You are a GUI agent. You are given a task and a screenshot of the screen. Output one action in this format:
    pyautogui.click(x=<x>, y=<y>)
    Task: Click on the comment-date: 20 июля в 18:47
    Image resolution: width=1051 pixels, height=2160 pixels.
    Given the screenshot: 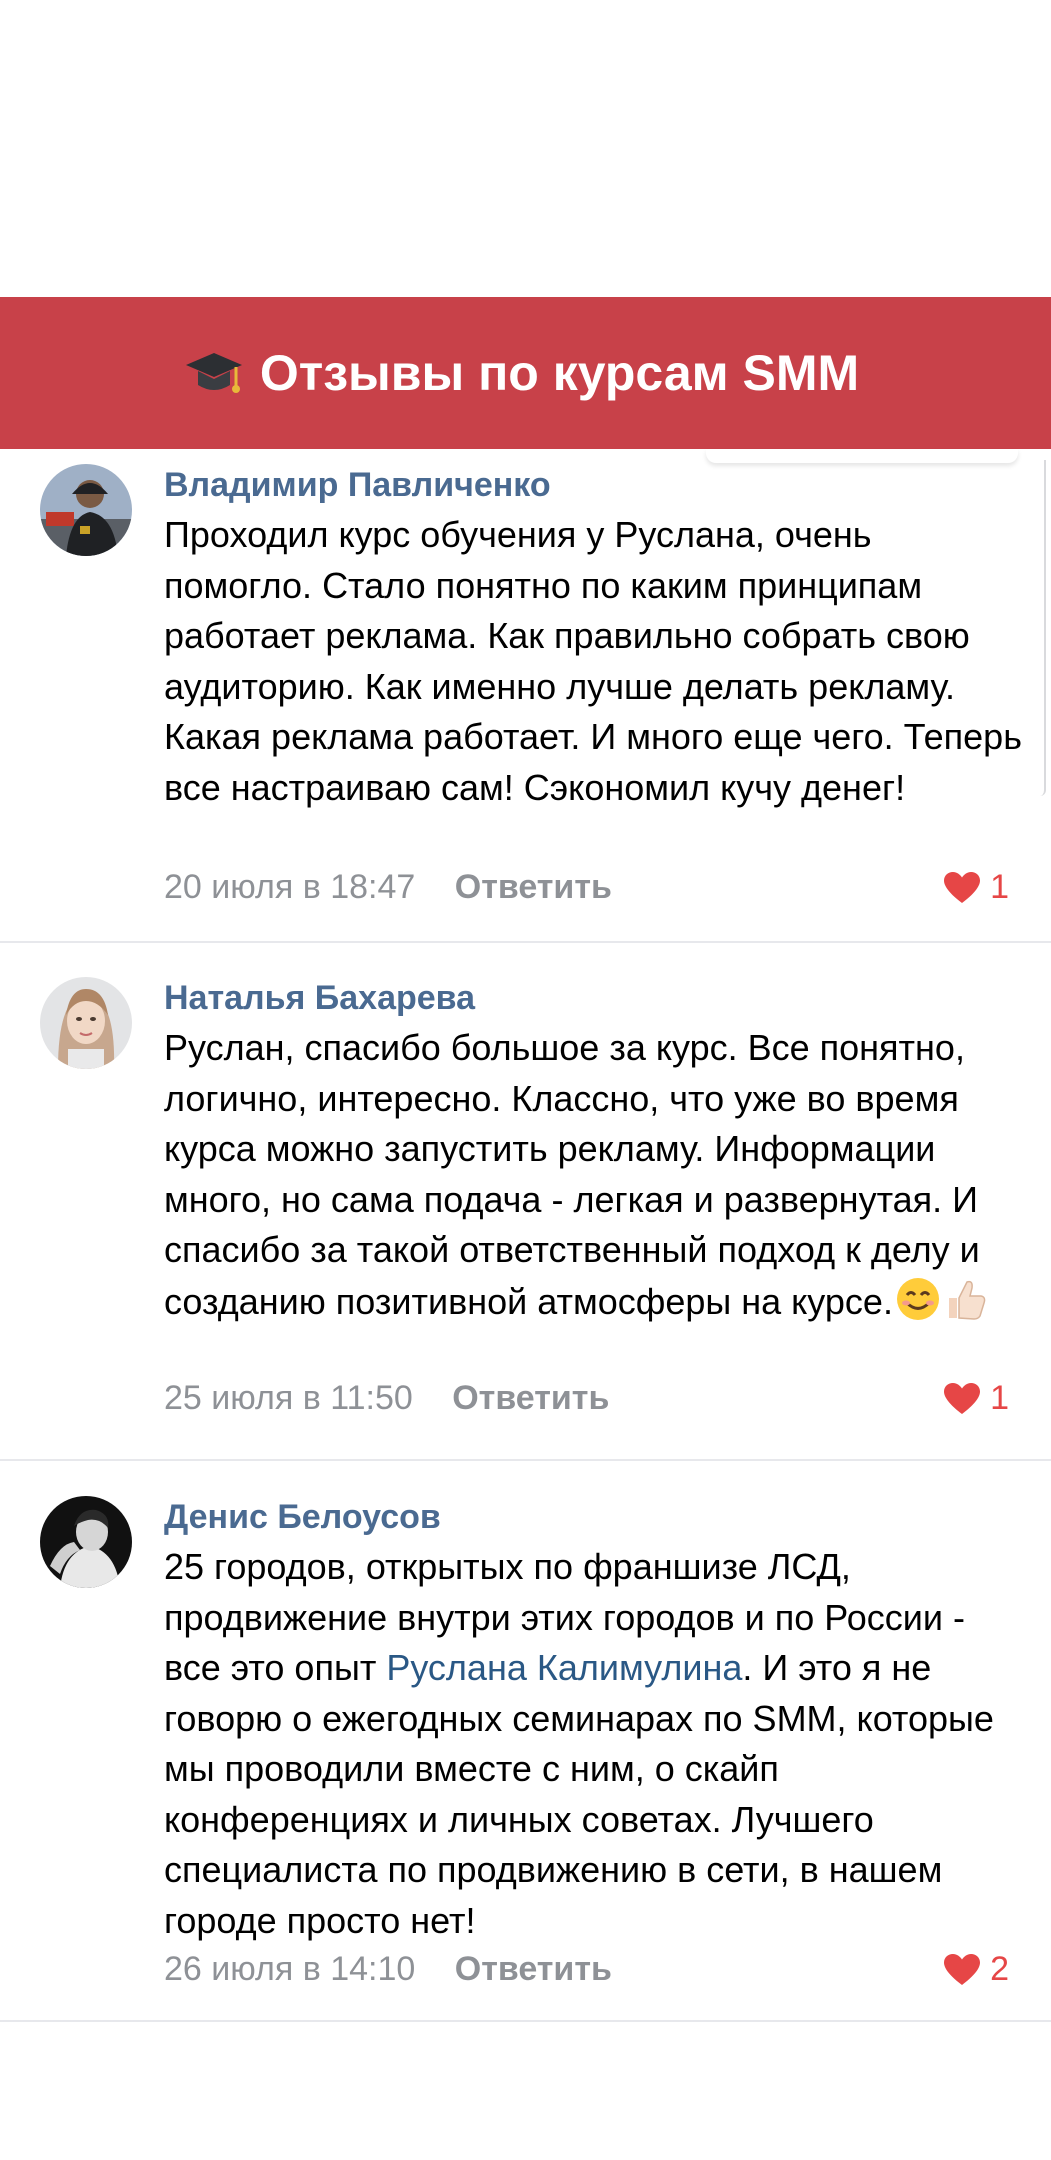 What is the action you would take?
    pyautogui.click(x=289, y=887)
    